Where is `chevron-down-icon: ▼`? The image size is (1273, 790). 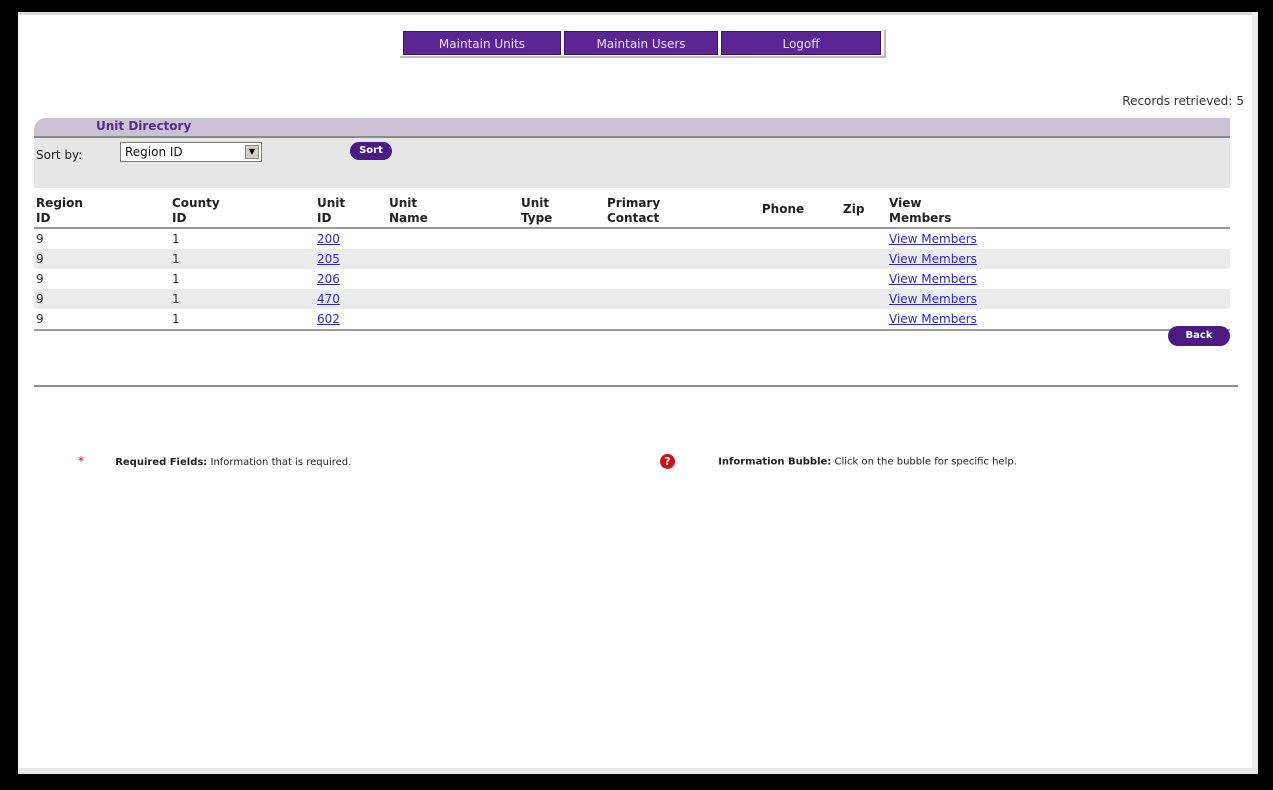
chevron-down-icon: ▼ is located at coordinates (252, 152).